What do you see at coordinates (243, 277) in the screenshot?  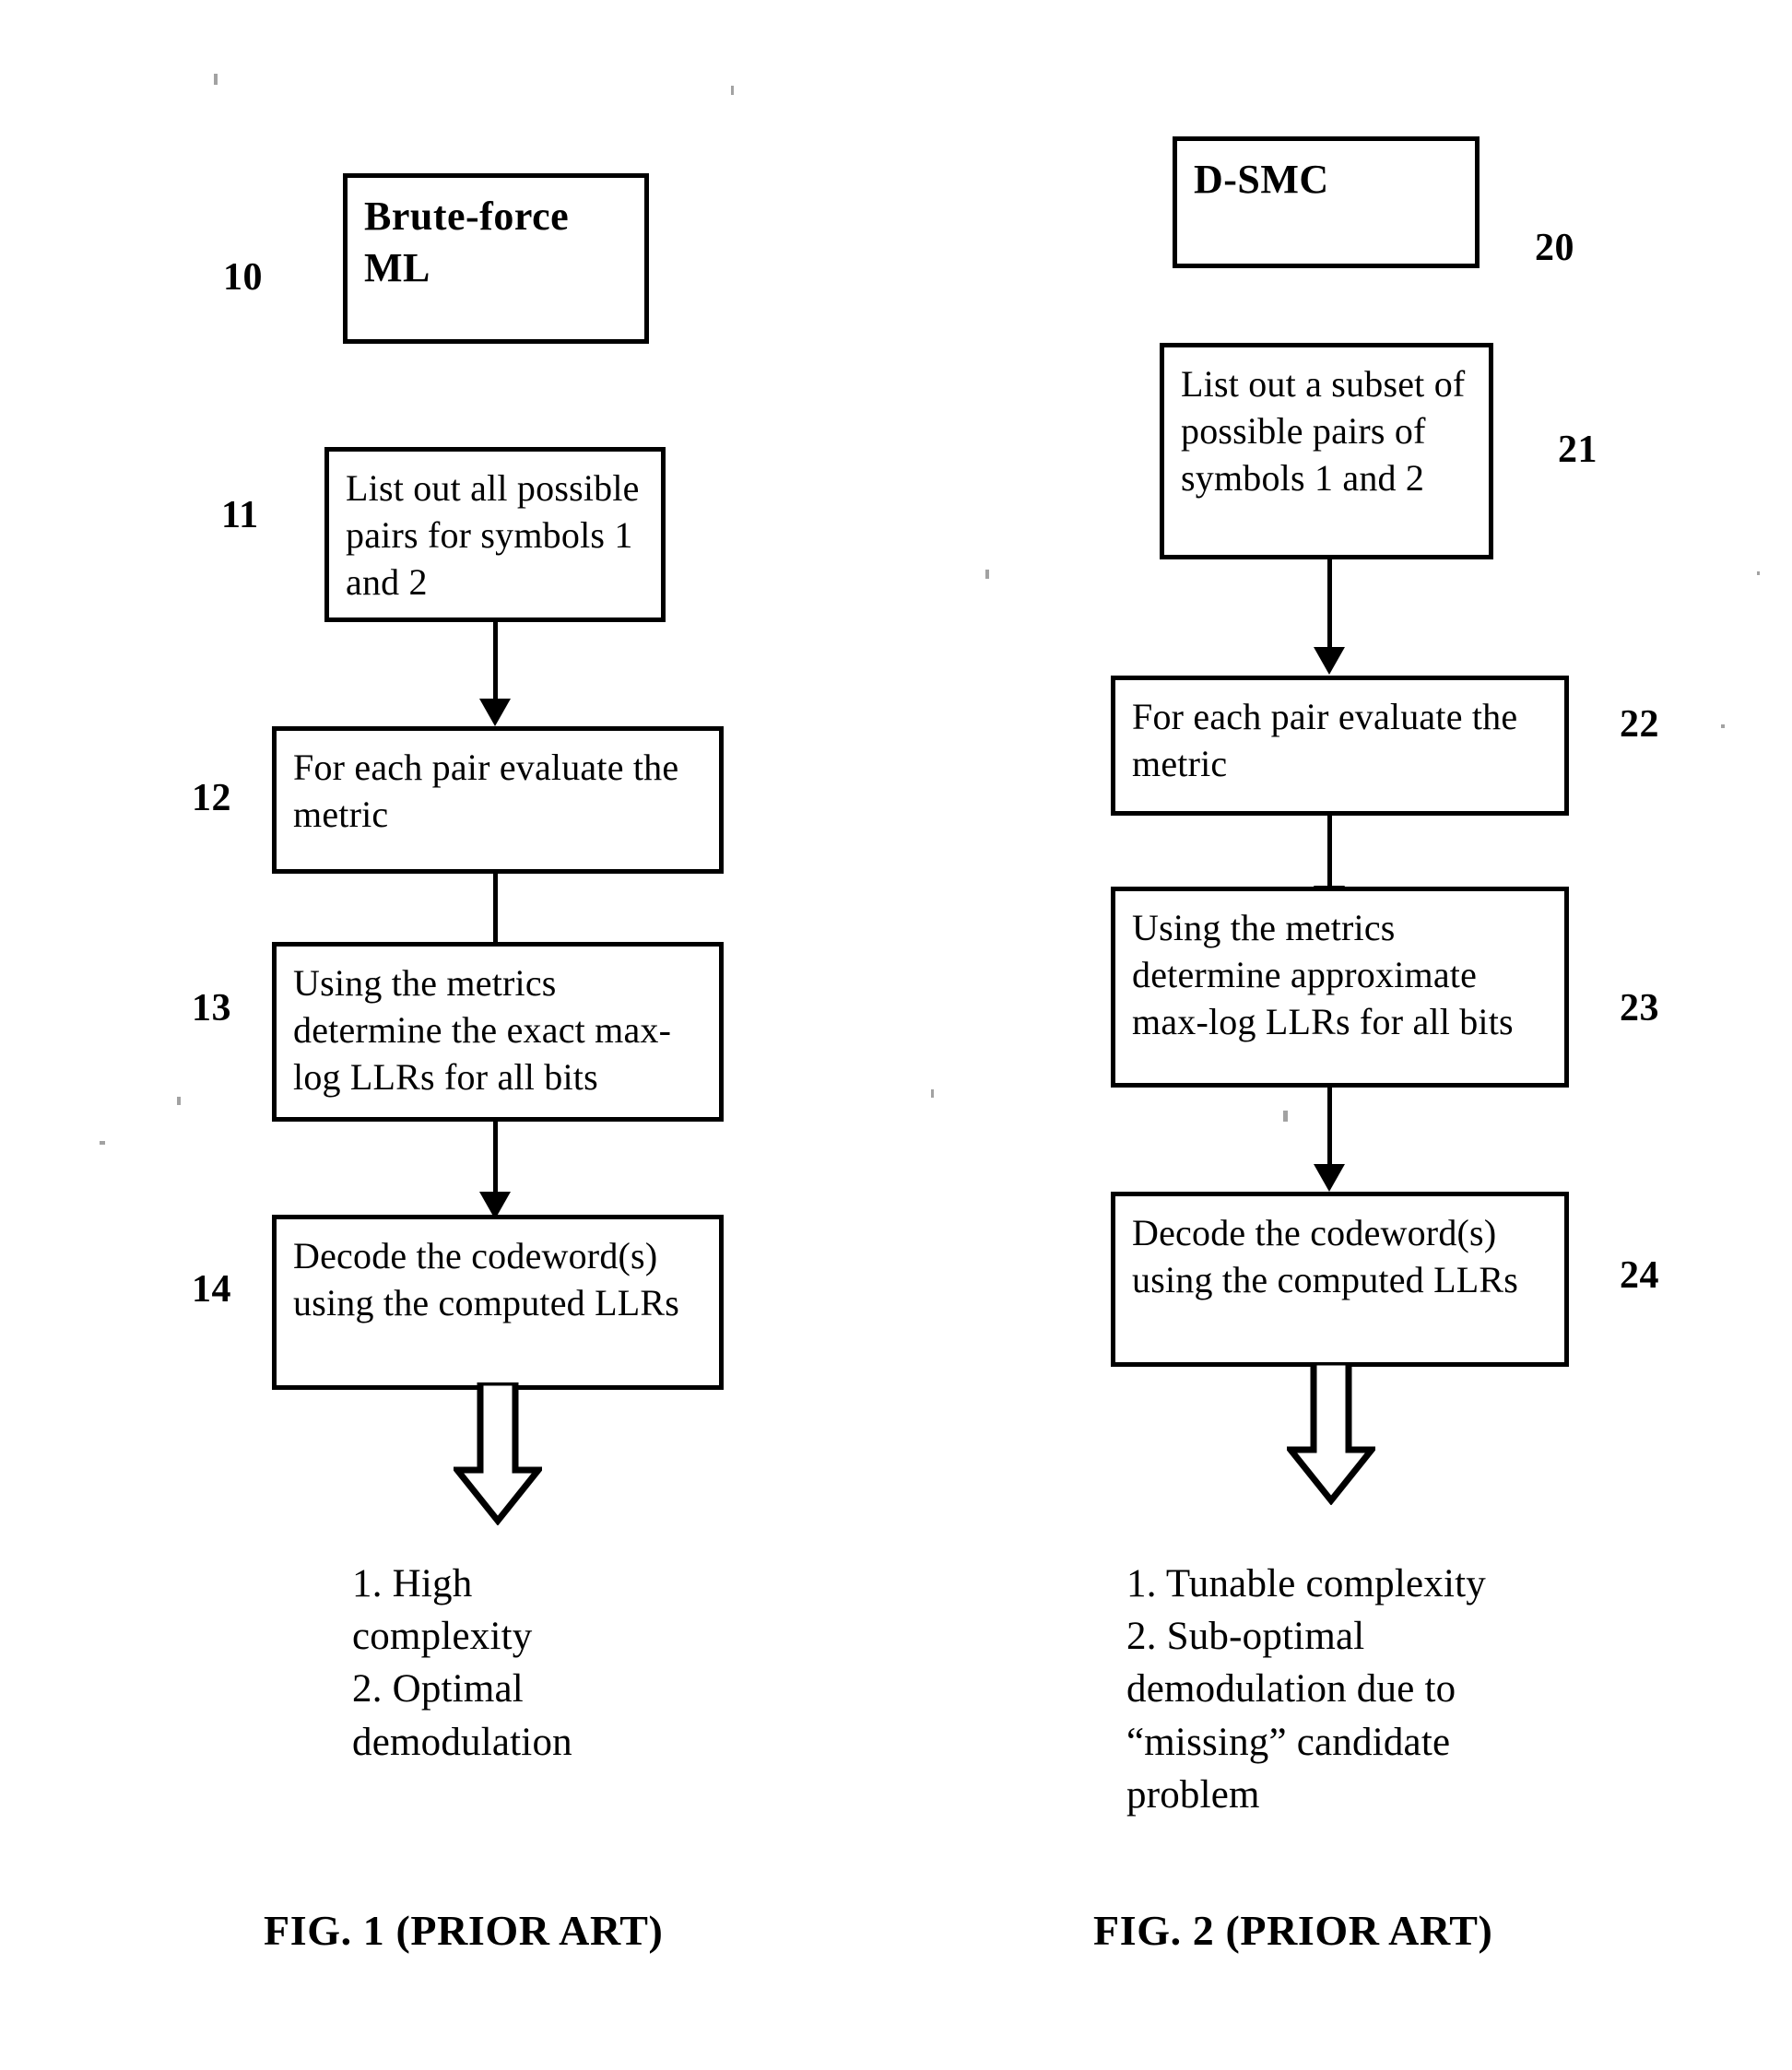 I see `fig1-ref-10: 10` at bounding box center [243, 277].